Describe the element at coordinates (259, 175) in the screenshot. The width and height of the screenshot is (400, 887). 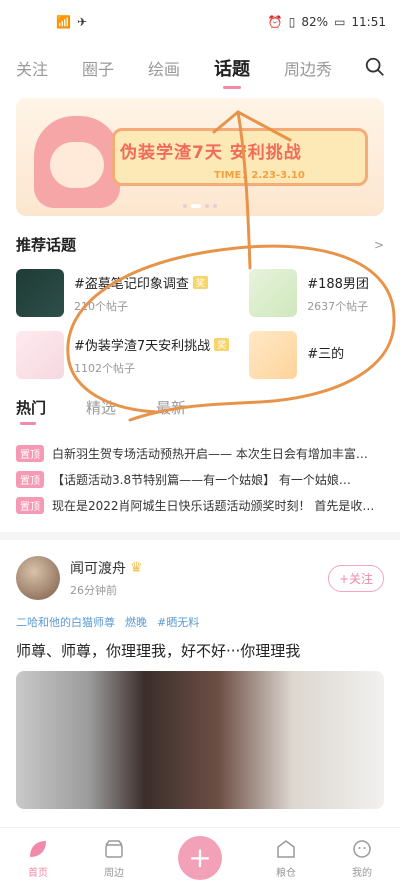
I see `banner-time: TIME：2.23-3.10` at that location.